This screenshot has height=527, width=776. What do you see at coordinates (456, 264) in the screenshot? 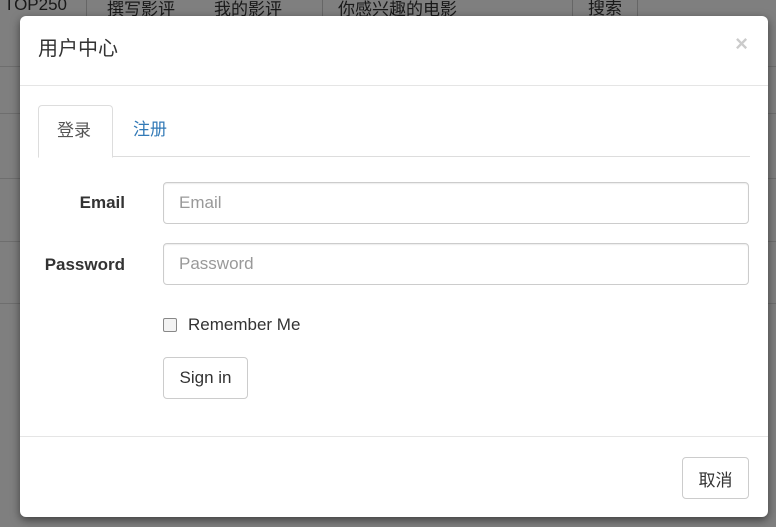
I see `password-field` at bounding box center [456, 264].